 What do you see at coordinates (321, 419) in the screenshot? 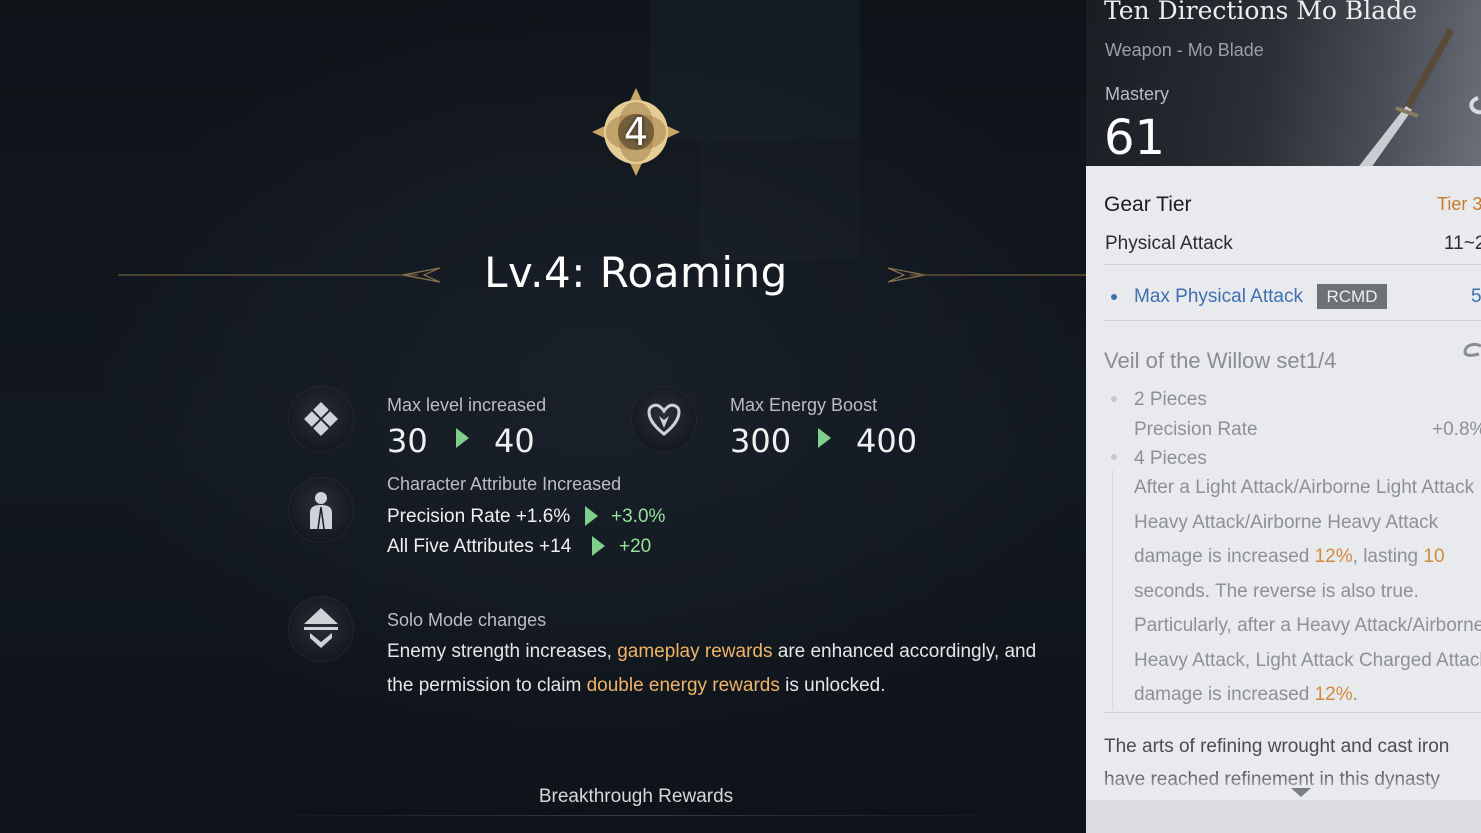
I see `diamond-icon` at bounding box center [321, 419].